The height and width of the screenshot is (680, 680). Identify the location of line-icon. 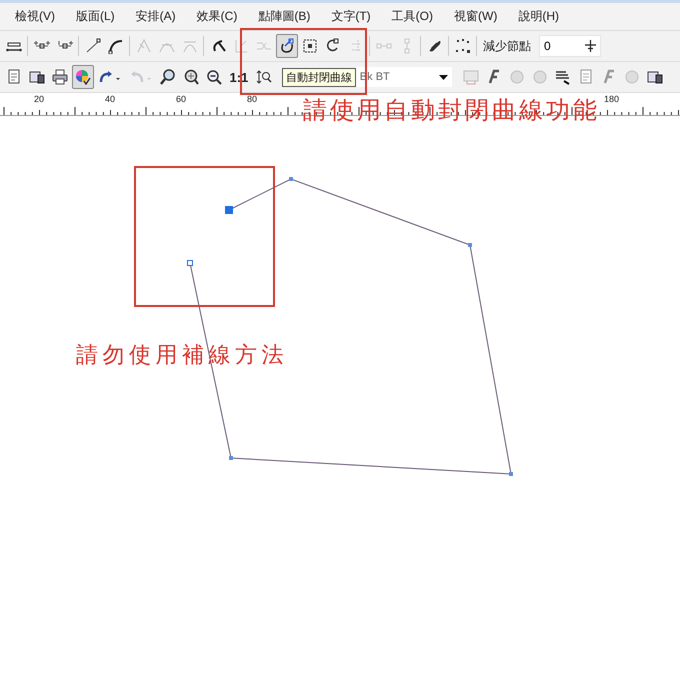
(92, 46).